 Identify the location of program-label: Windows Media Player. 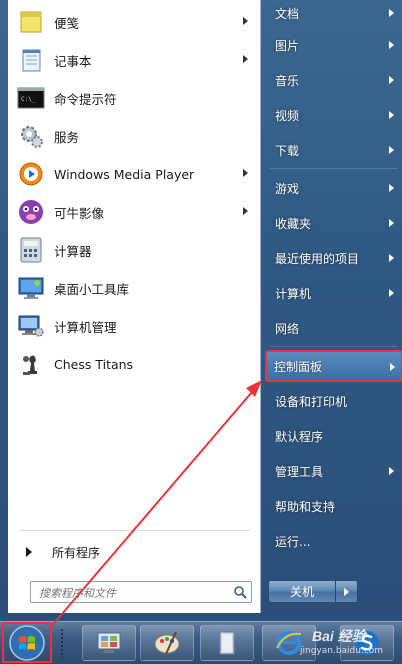
(124, 174).